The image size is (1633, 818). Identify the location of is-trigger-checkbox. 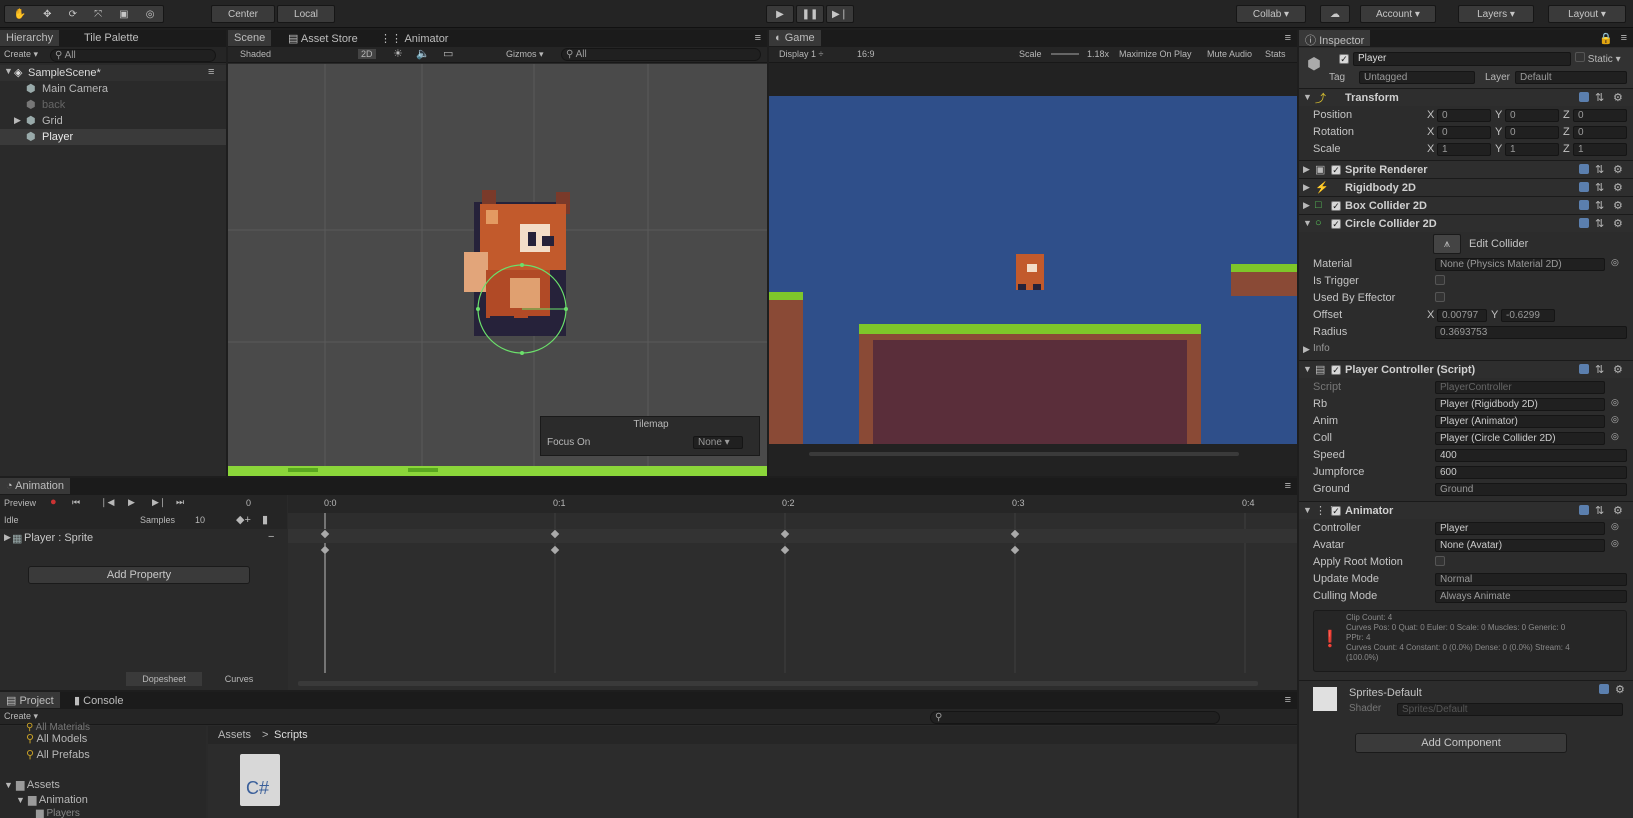
(1440, 281).